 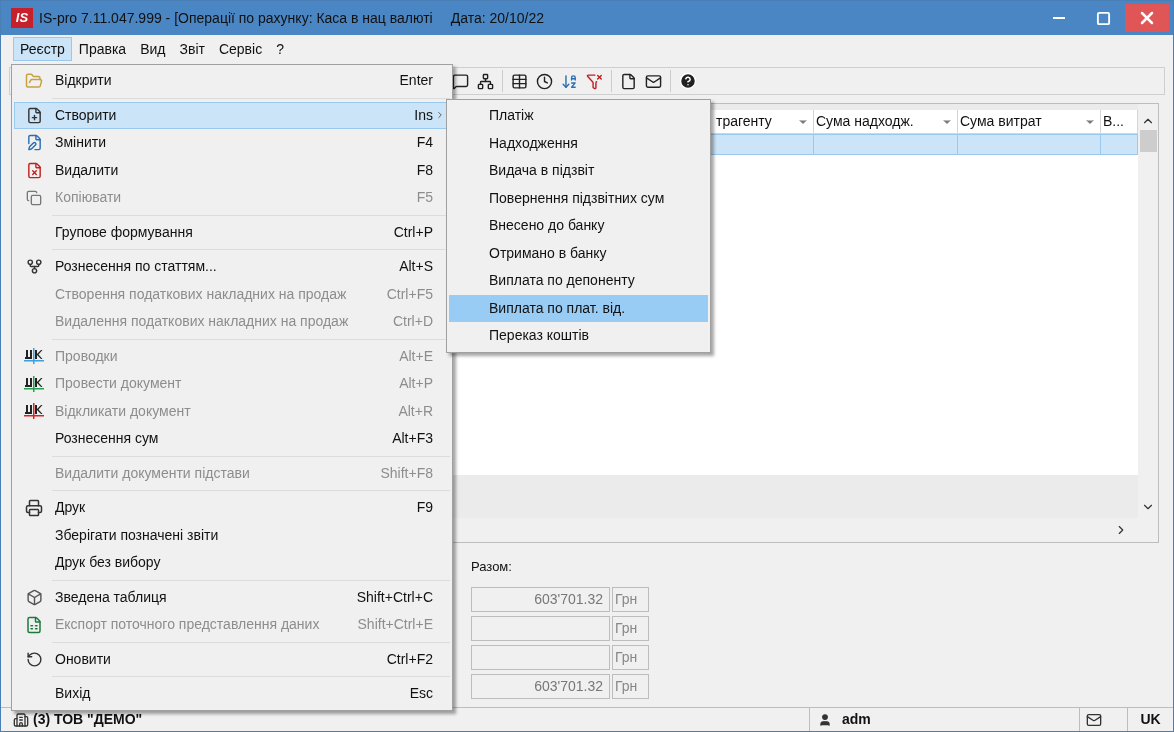 What do you see at coordinates (232, 232) in the screenshot?
I see `menu-item: Групове формування Ctrl+P` at bounding box center [232, 232].